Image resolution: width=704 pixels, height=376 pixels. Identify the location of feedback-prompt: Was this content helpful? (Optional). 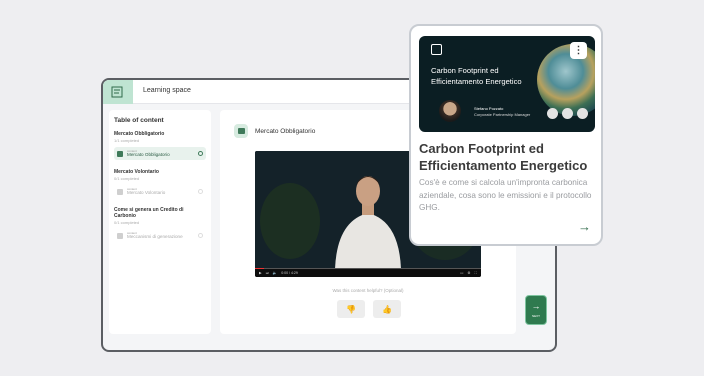
(368, 290).